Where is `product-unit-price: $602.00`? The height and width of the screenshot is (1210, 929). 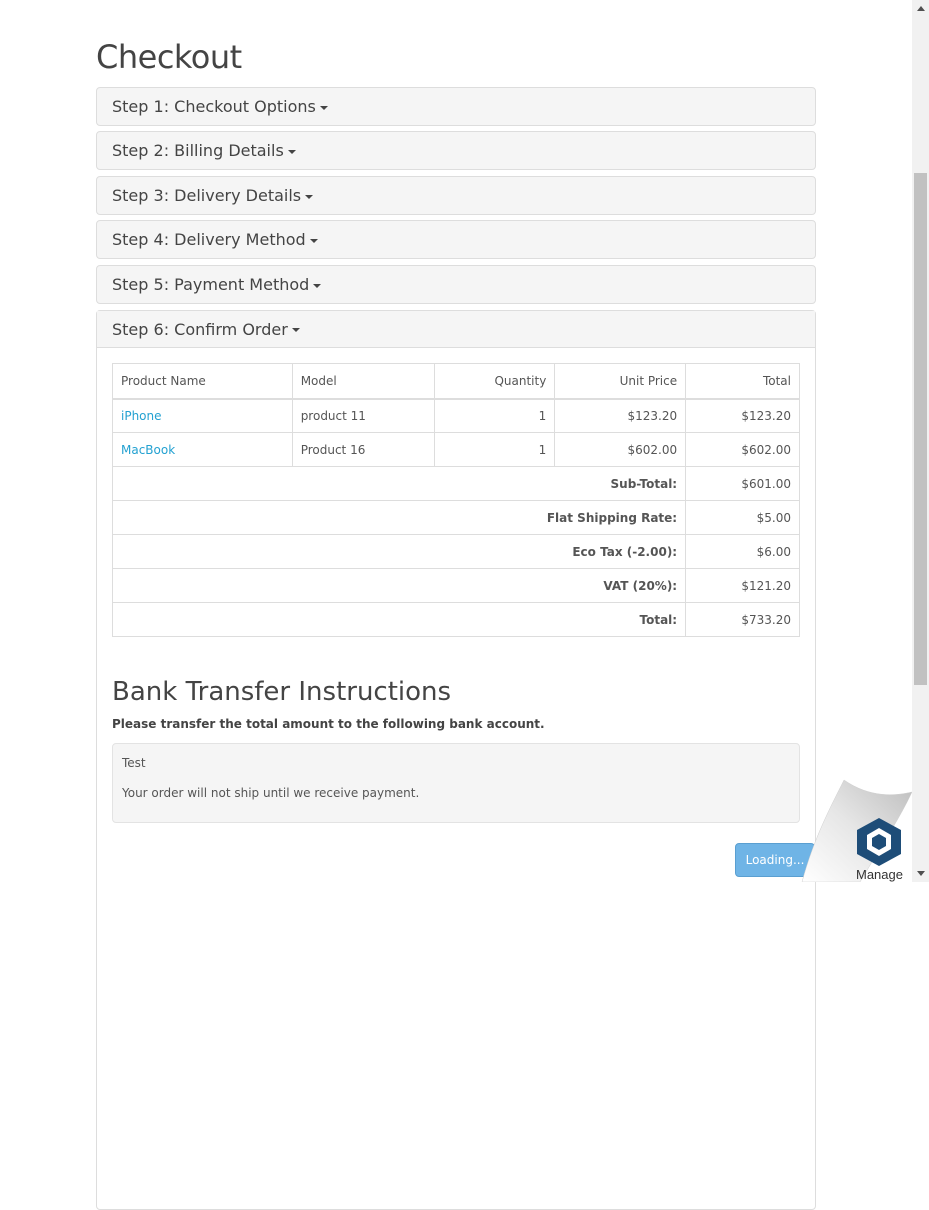 product-unit-price: $602.00 is located at coordinates (620, 449).